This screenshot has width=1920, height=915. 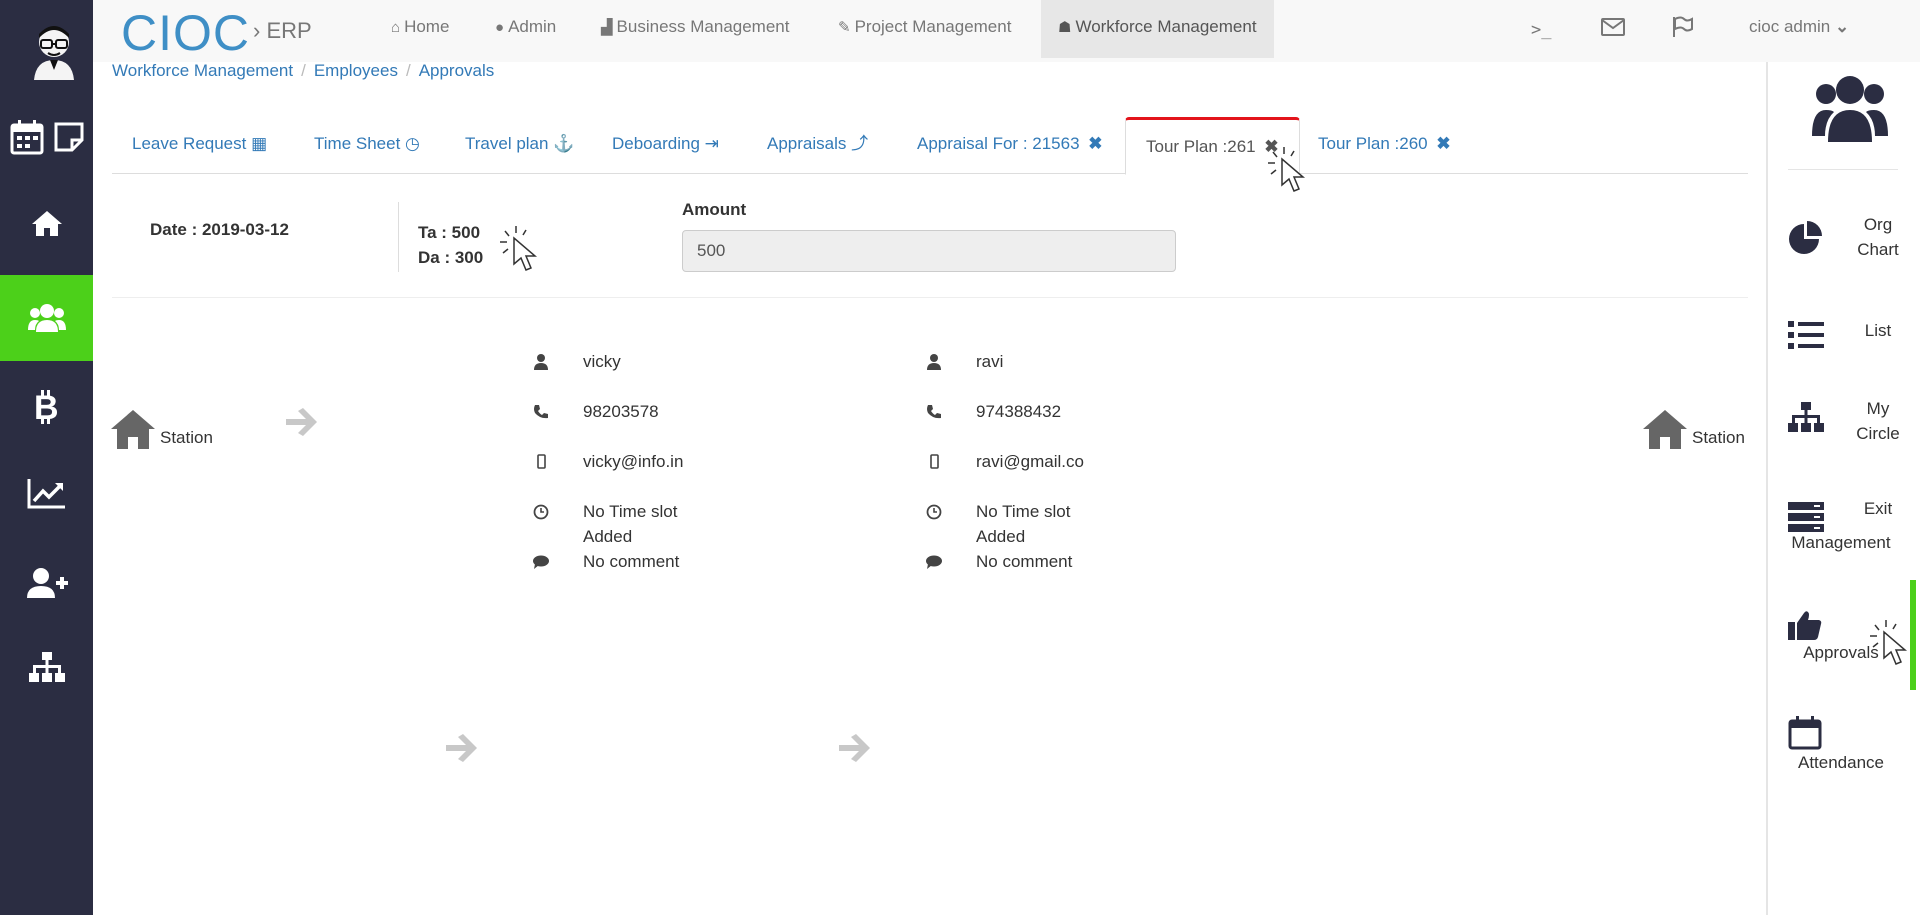 I want to click on sidebar-item-reports, so click(x=46, y=493).